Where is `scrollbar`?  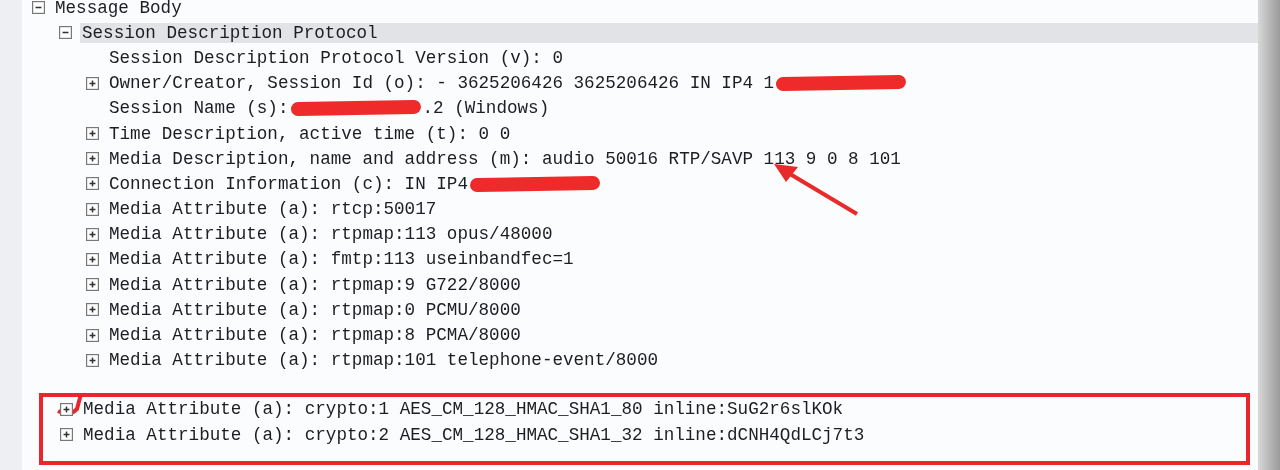
scrollbar is located at coordinates (1269, 235).